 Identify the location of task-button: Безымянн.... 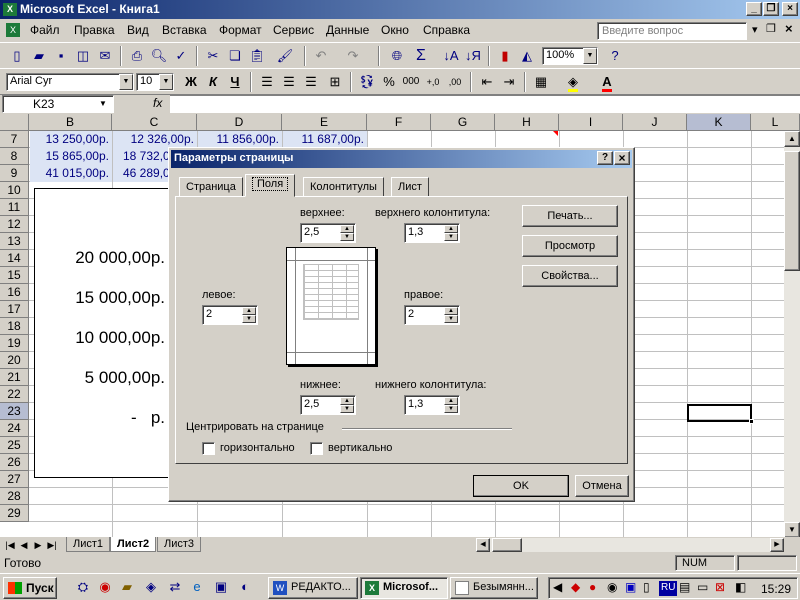
(494, 588).